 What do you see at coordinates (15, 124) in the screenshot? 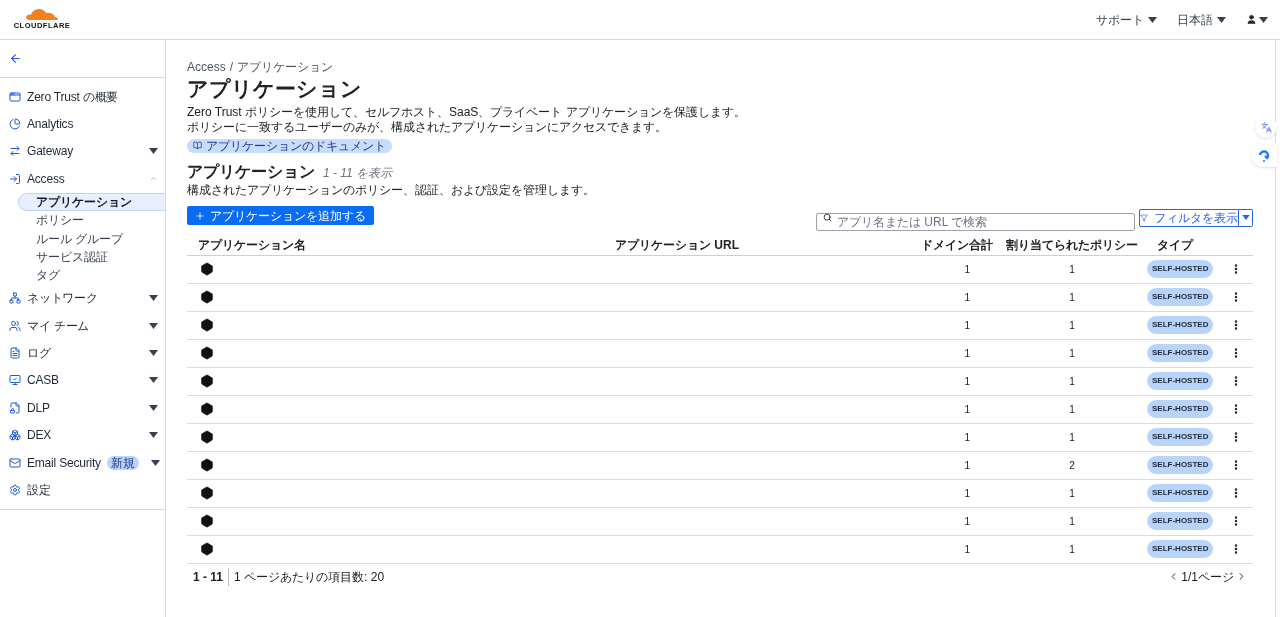
I see `pie-chart-icon` at bounding box center [15, 124].